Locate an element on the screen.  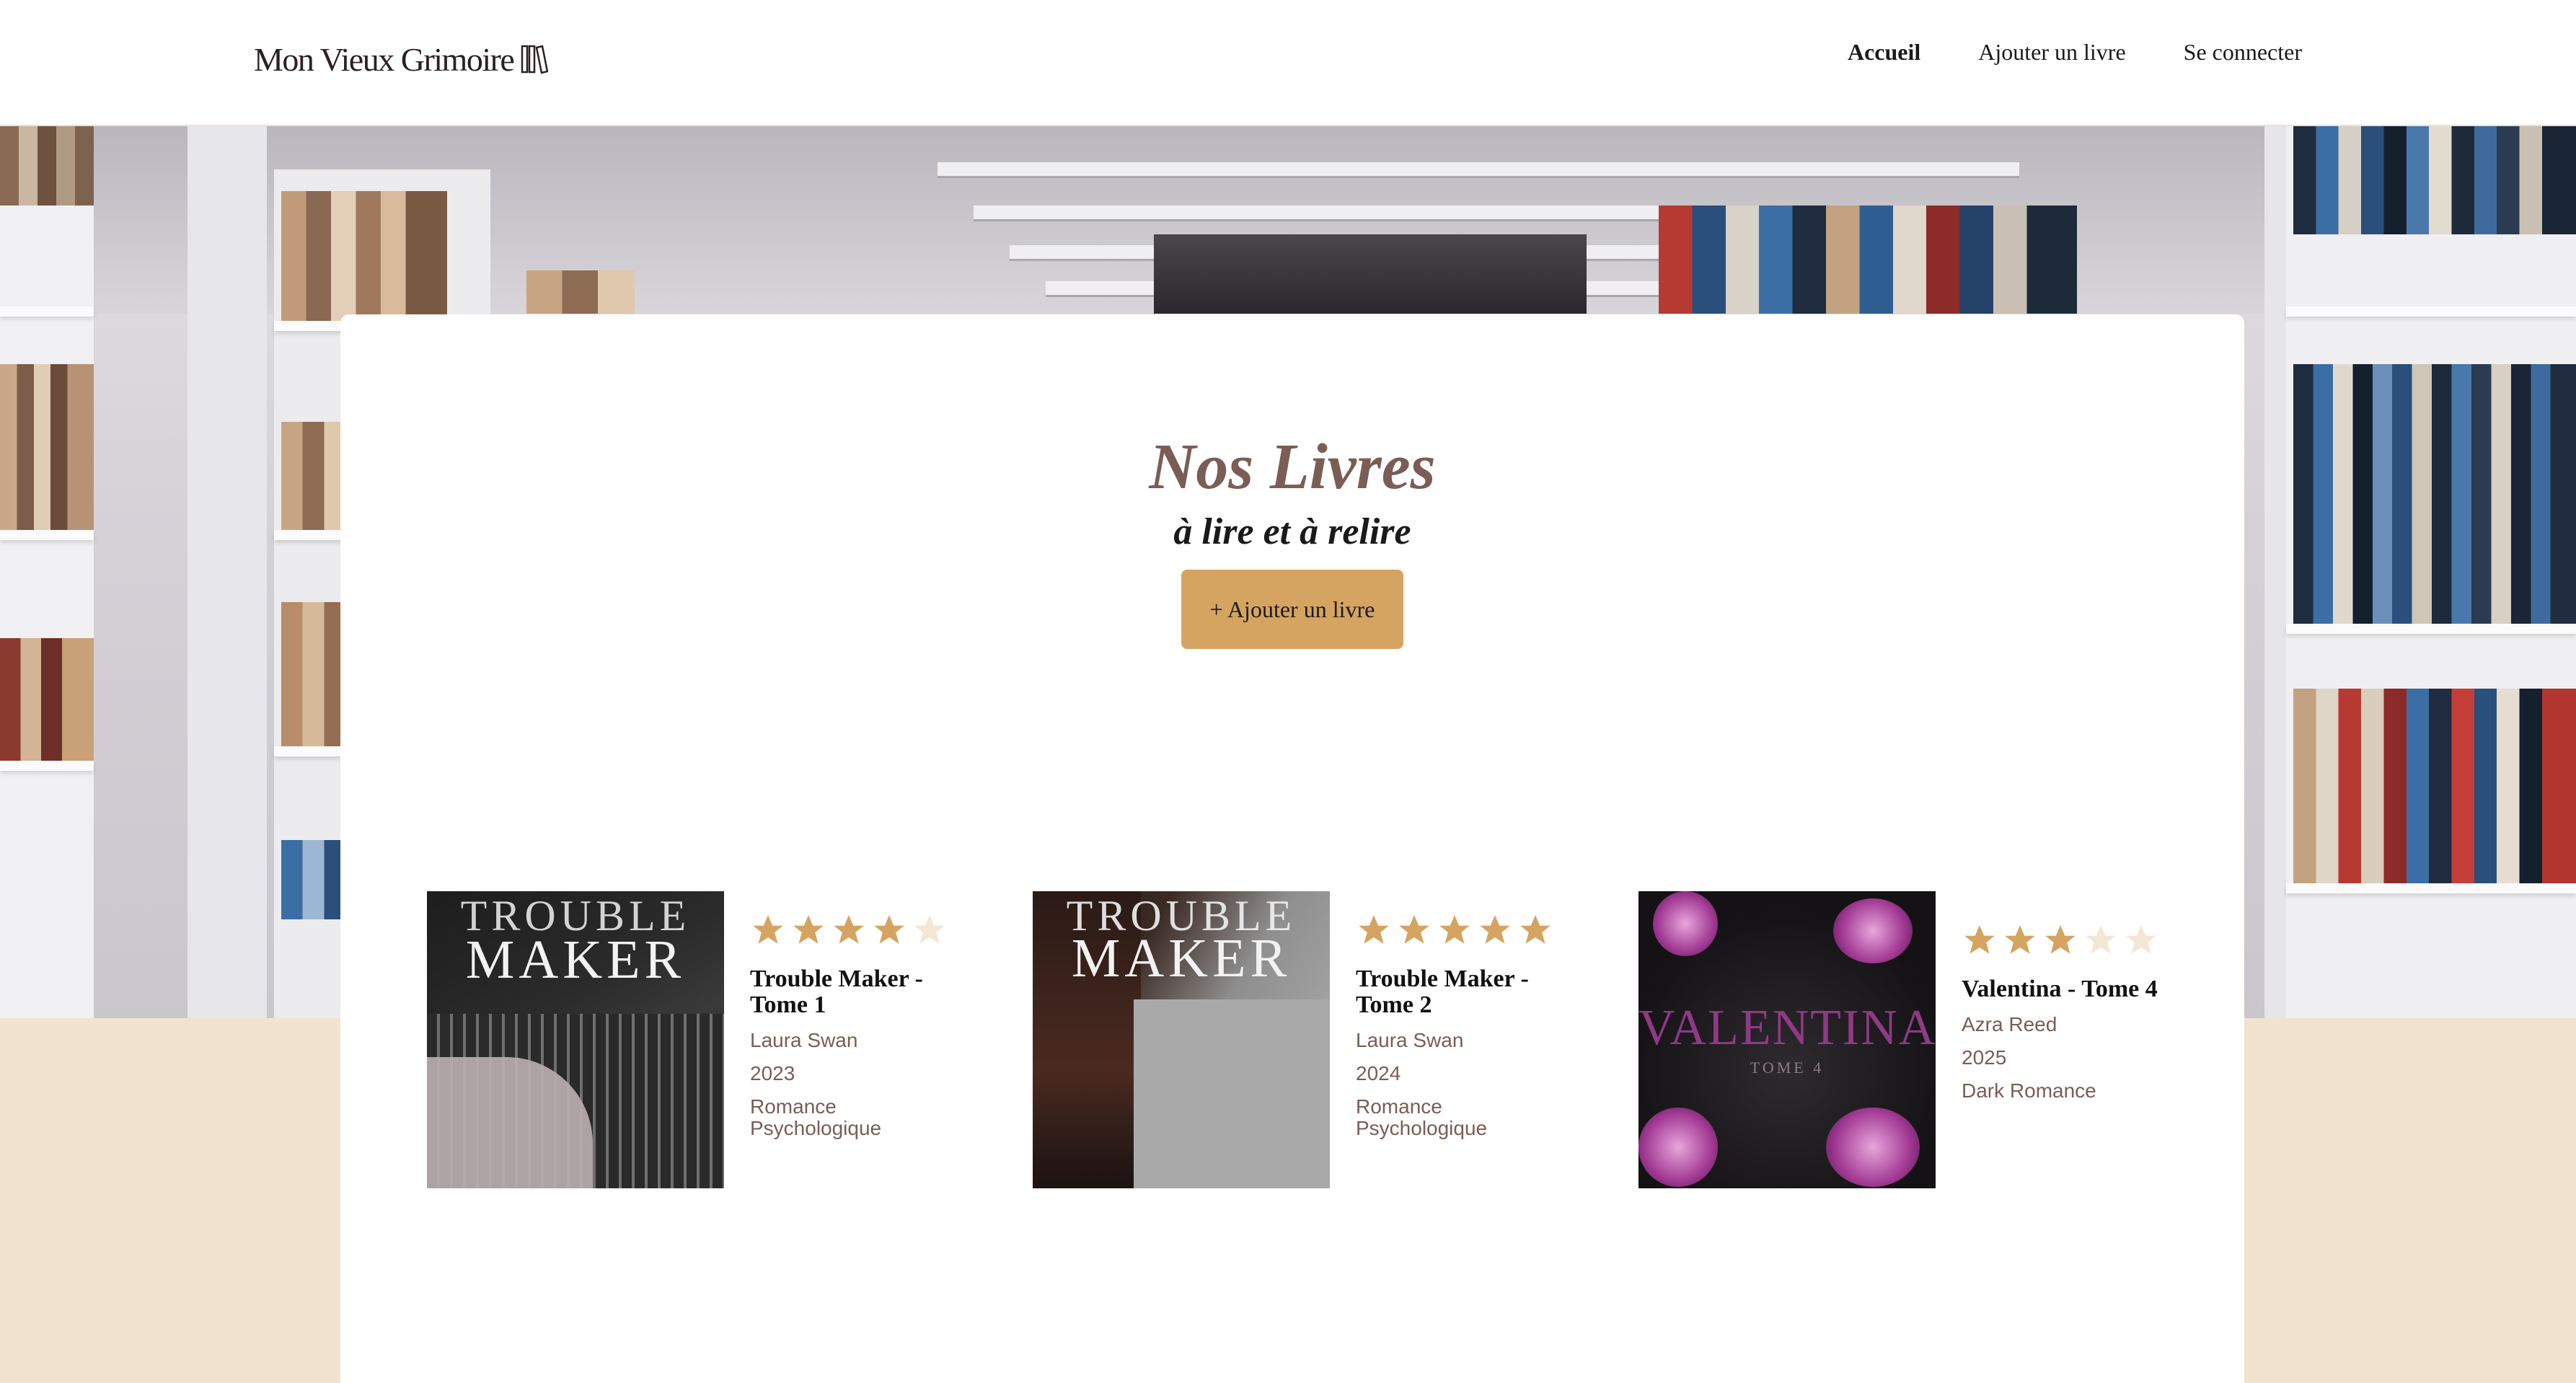
book-title: Trouble Maker - Tome 2 is located at coordinates (1464, 992).